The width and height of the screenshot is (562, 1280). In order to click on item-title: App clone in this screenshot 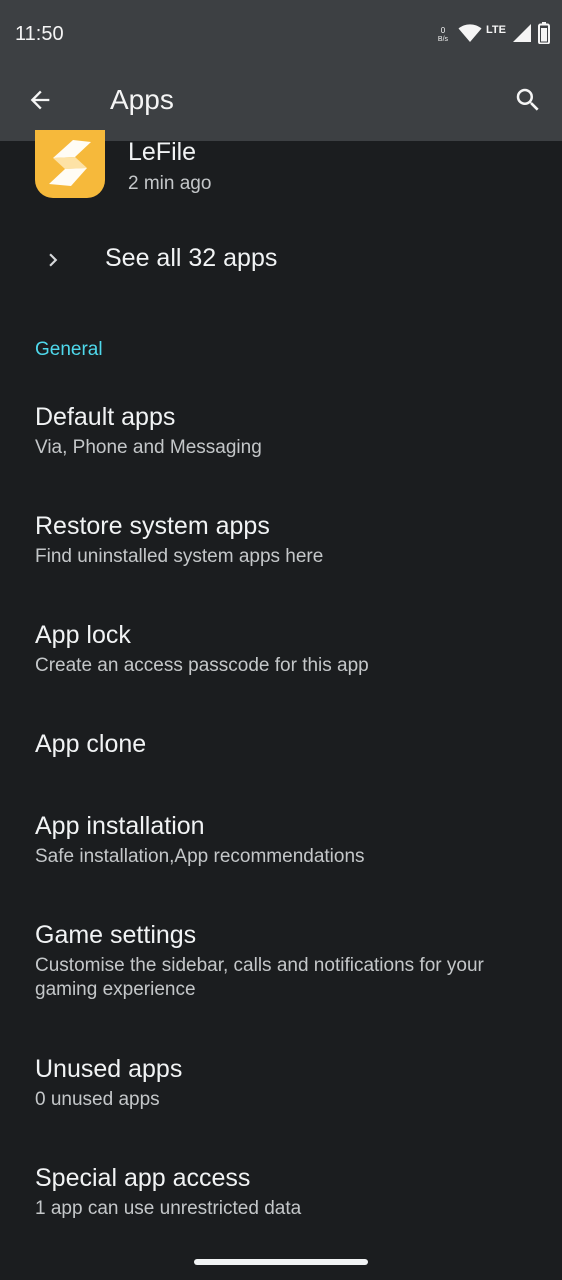, I will do `click(91, 744)`.